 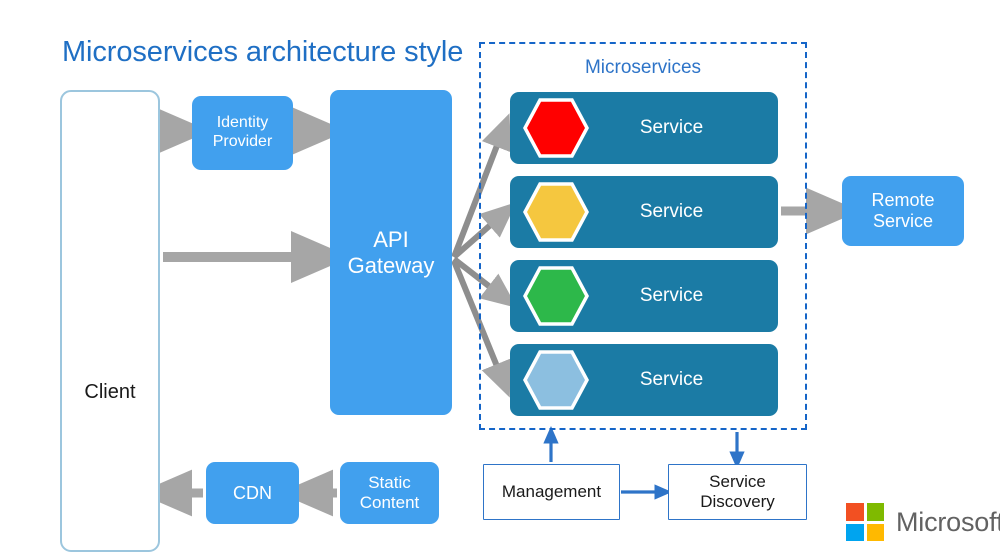 I want to click on page-title: Microservices architecture style, so click(x=263, y=52).